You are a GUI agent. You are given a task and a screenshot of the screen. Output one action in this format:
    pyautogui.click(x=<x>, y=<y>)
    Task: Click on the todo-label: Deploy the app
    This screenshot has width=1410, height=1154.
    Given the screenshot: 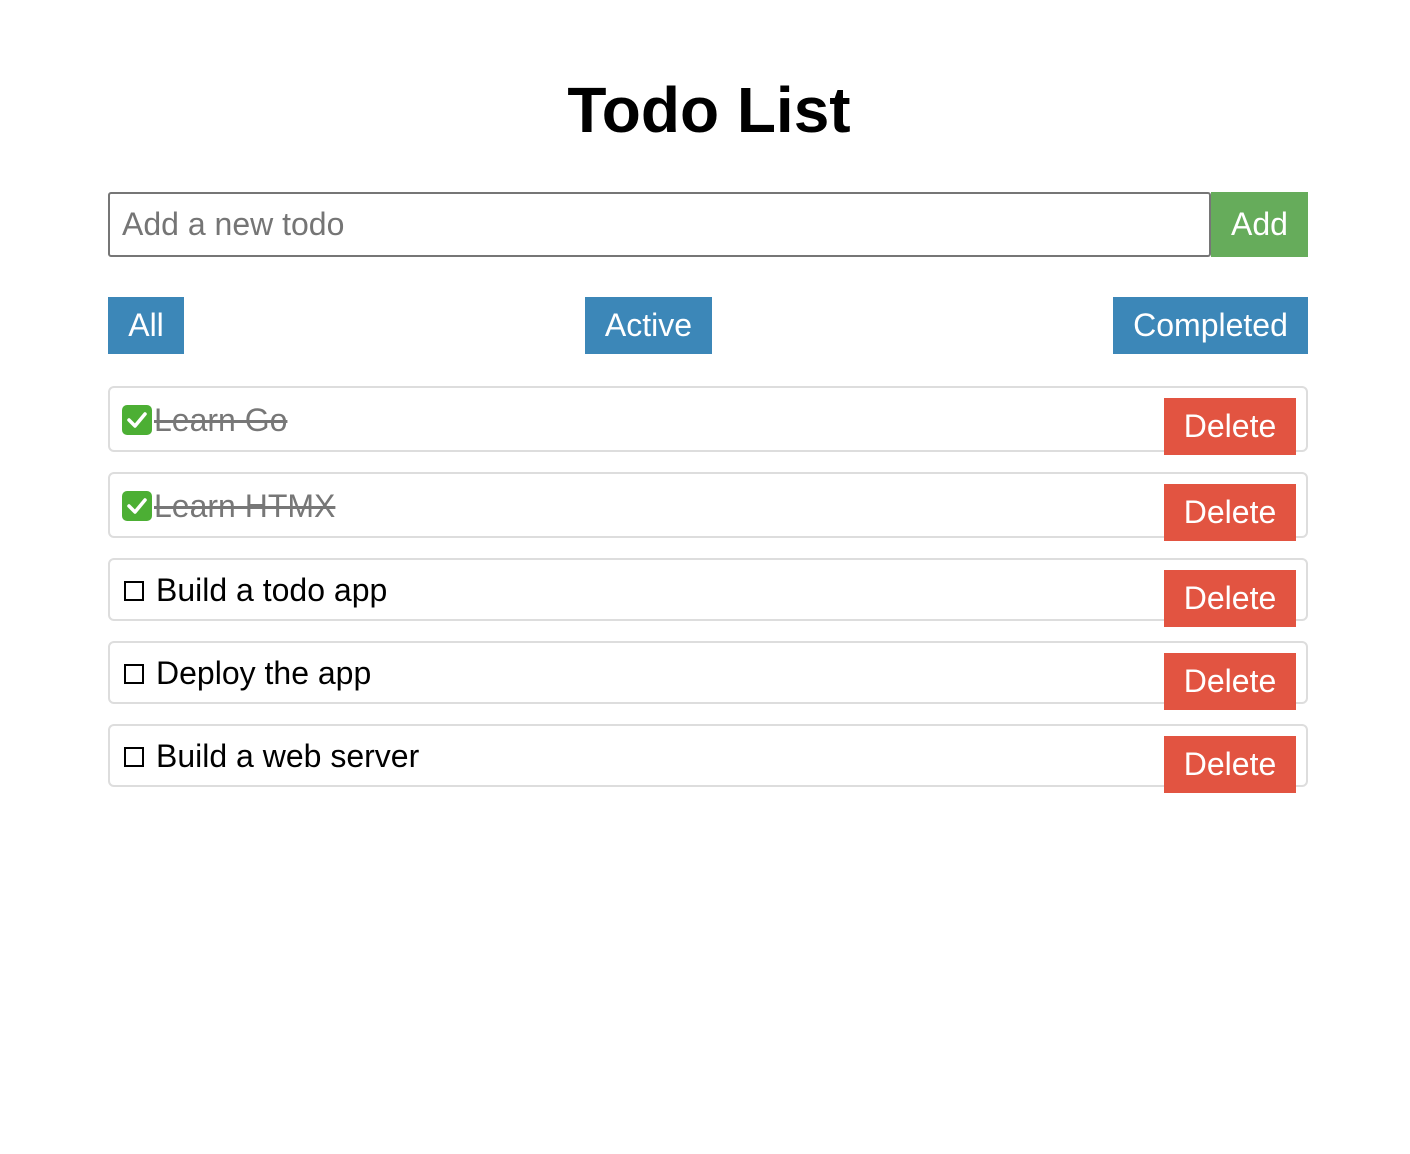 What is the action you would take?
    pyautogui.click(x=264, y=673)
    